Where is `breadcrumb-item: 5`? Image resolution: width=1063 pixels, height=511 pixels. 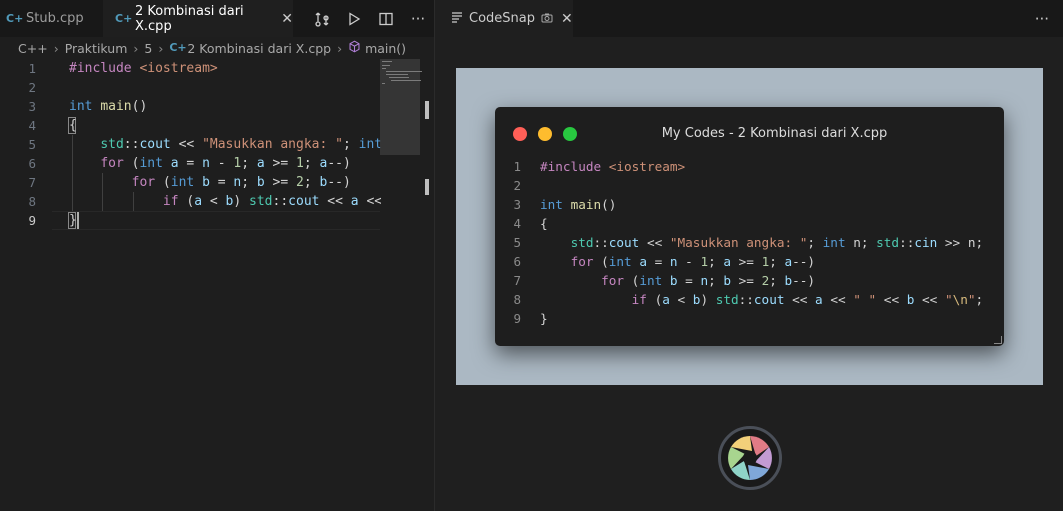 breadcrumb-item: 5 is located at coordinates (148, 48).